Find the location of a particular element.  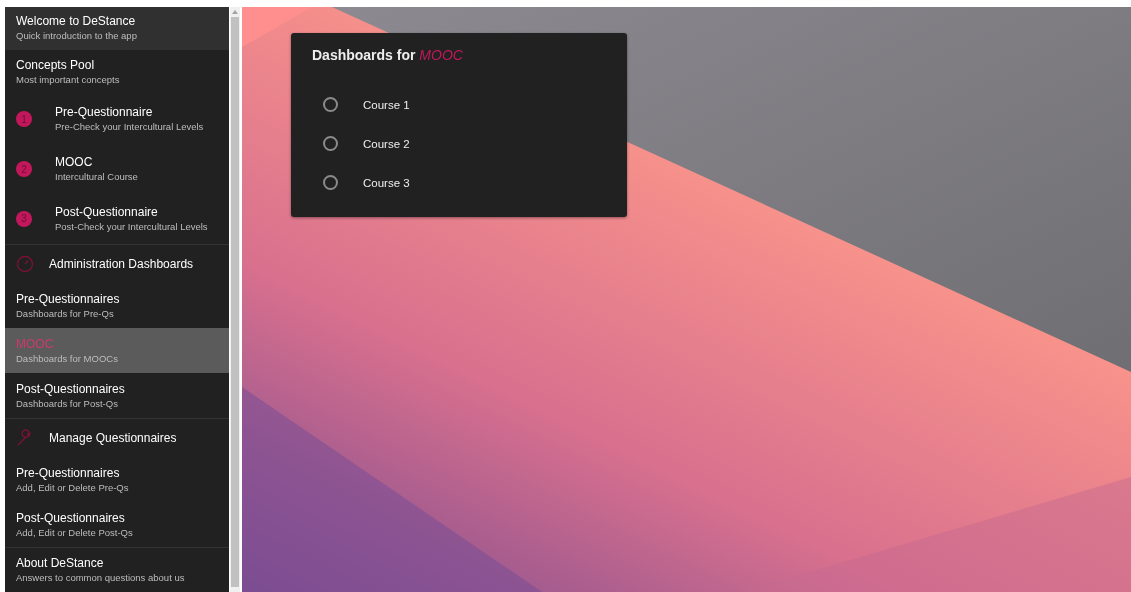

speedometer-icon is located at coordinates (25, 264).